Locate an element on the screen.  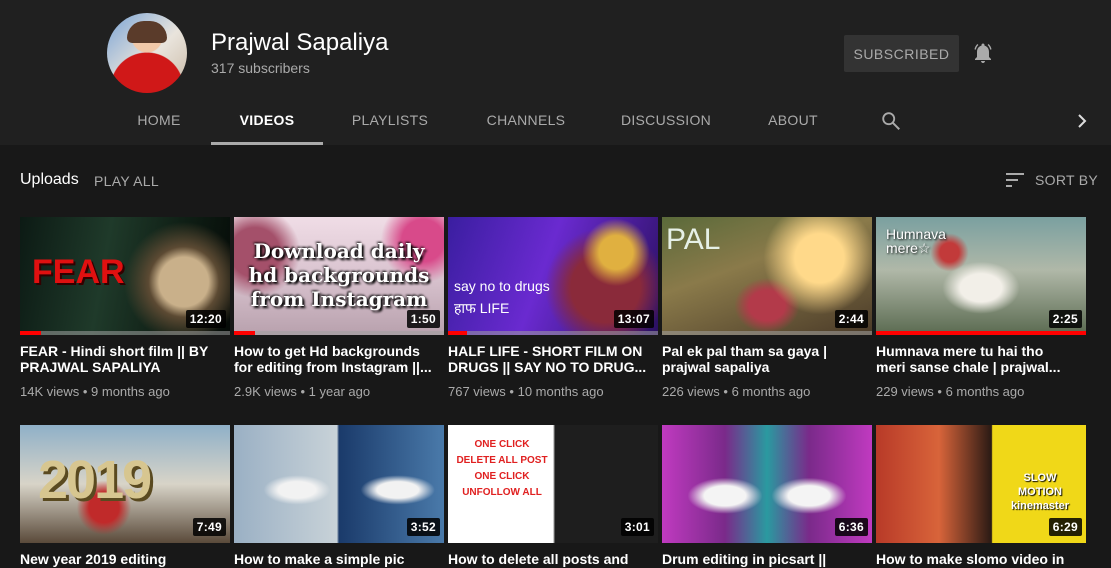
section-title: Uploads is located at coordinates (49, 179).